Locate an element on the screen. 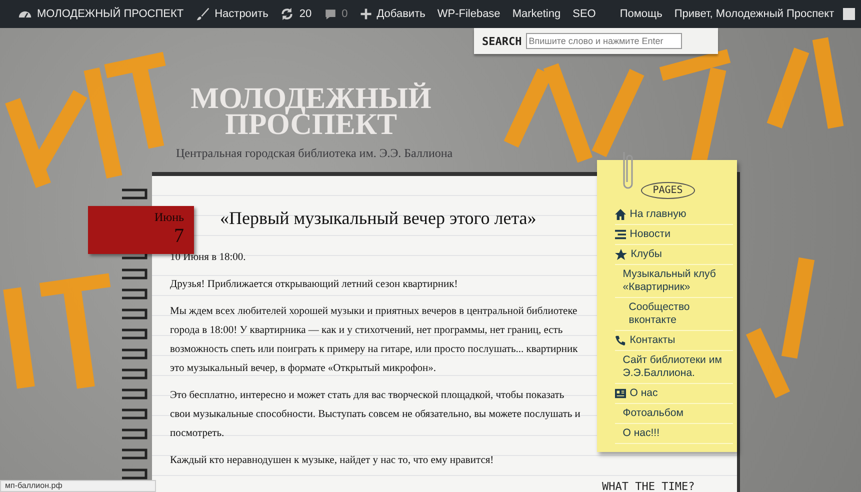  admin-bar-link: МОЛОДЕЖНЫЙ ПРОСПЕКТ is located at coordinates (101, 14).